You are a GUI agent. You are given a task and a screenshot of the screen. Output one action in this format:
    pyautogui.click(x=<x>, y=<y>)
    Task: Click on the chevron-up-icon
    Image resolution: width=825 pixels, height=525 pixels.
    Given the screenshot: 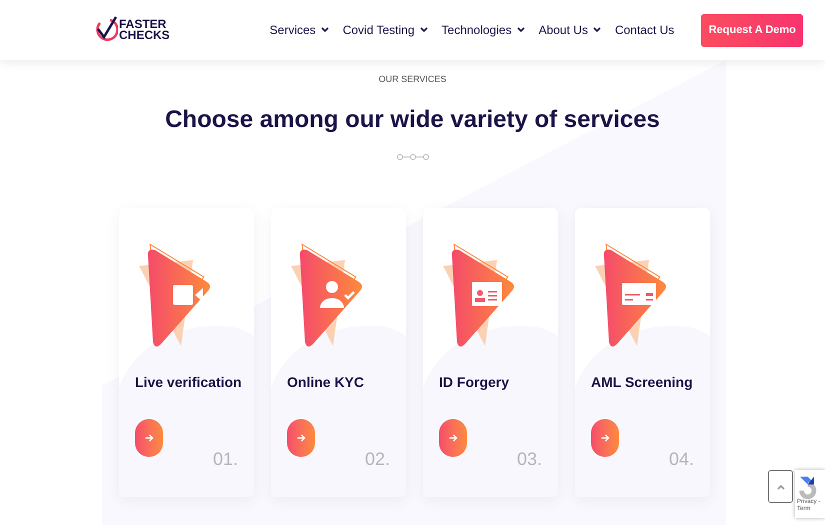 What is the action you would take?
    pyautogui.click(x=780, y=487)
    